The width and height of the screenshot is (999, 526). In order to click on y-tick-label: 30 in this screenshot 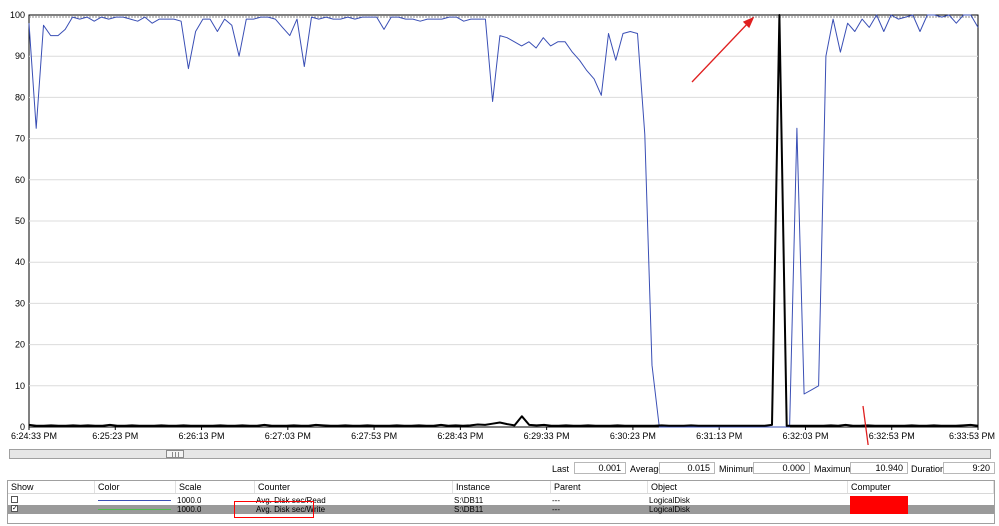, I will do `click(20, 303)`.